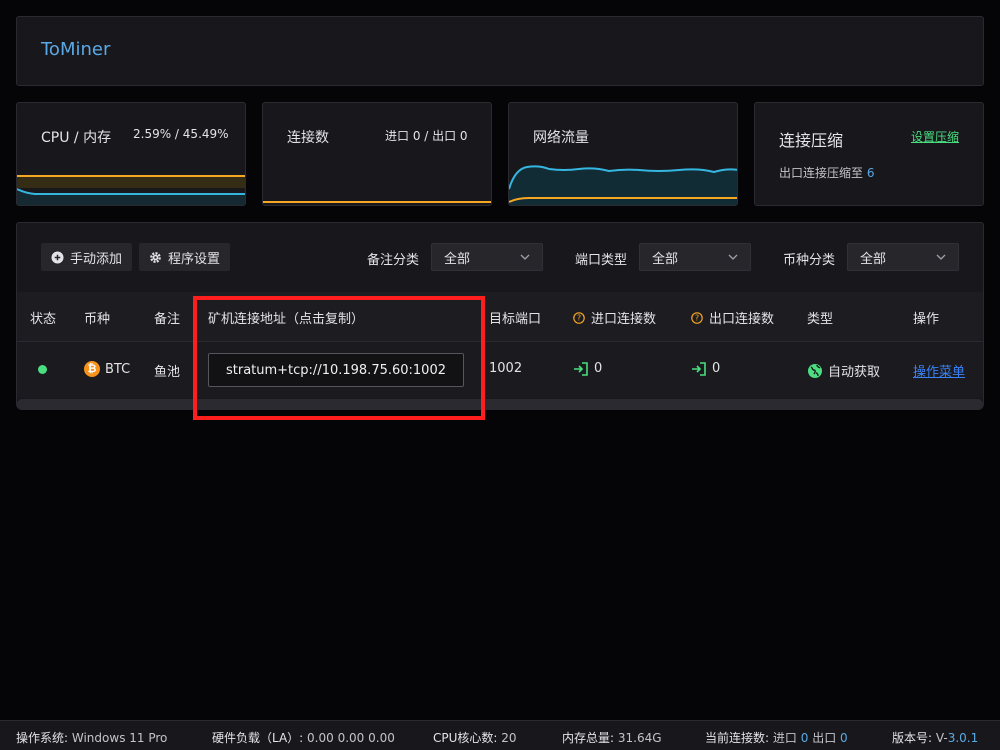 This screenshot has height=750, width=1000. I want to click on network-traffic-label: 网络流量, so click(561, 138).